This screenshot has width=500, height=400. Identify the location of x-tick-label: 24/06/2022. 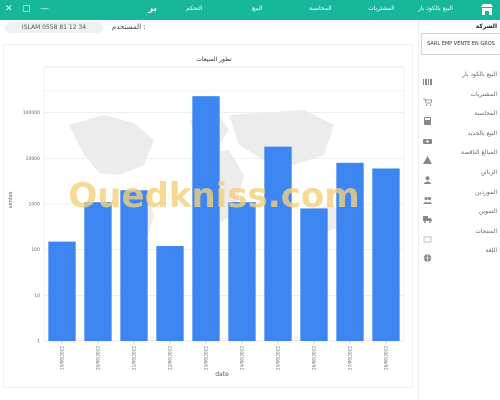
(242, 358).